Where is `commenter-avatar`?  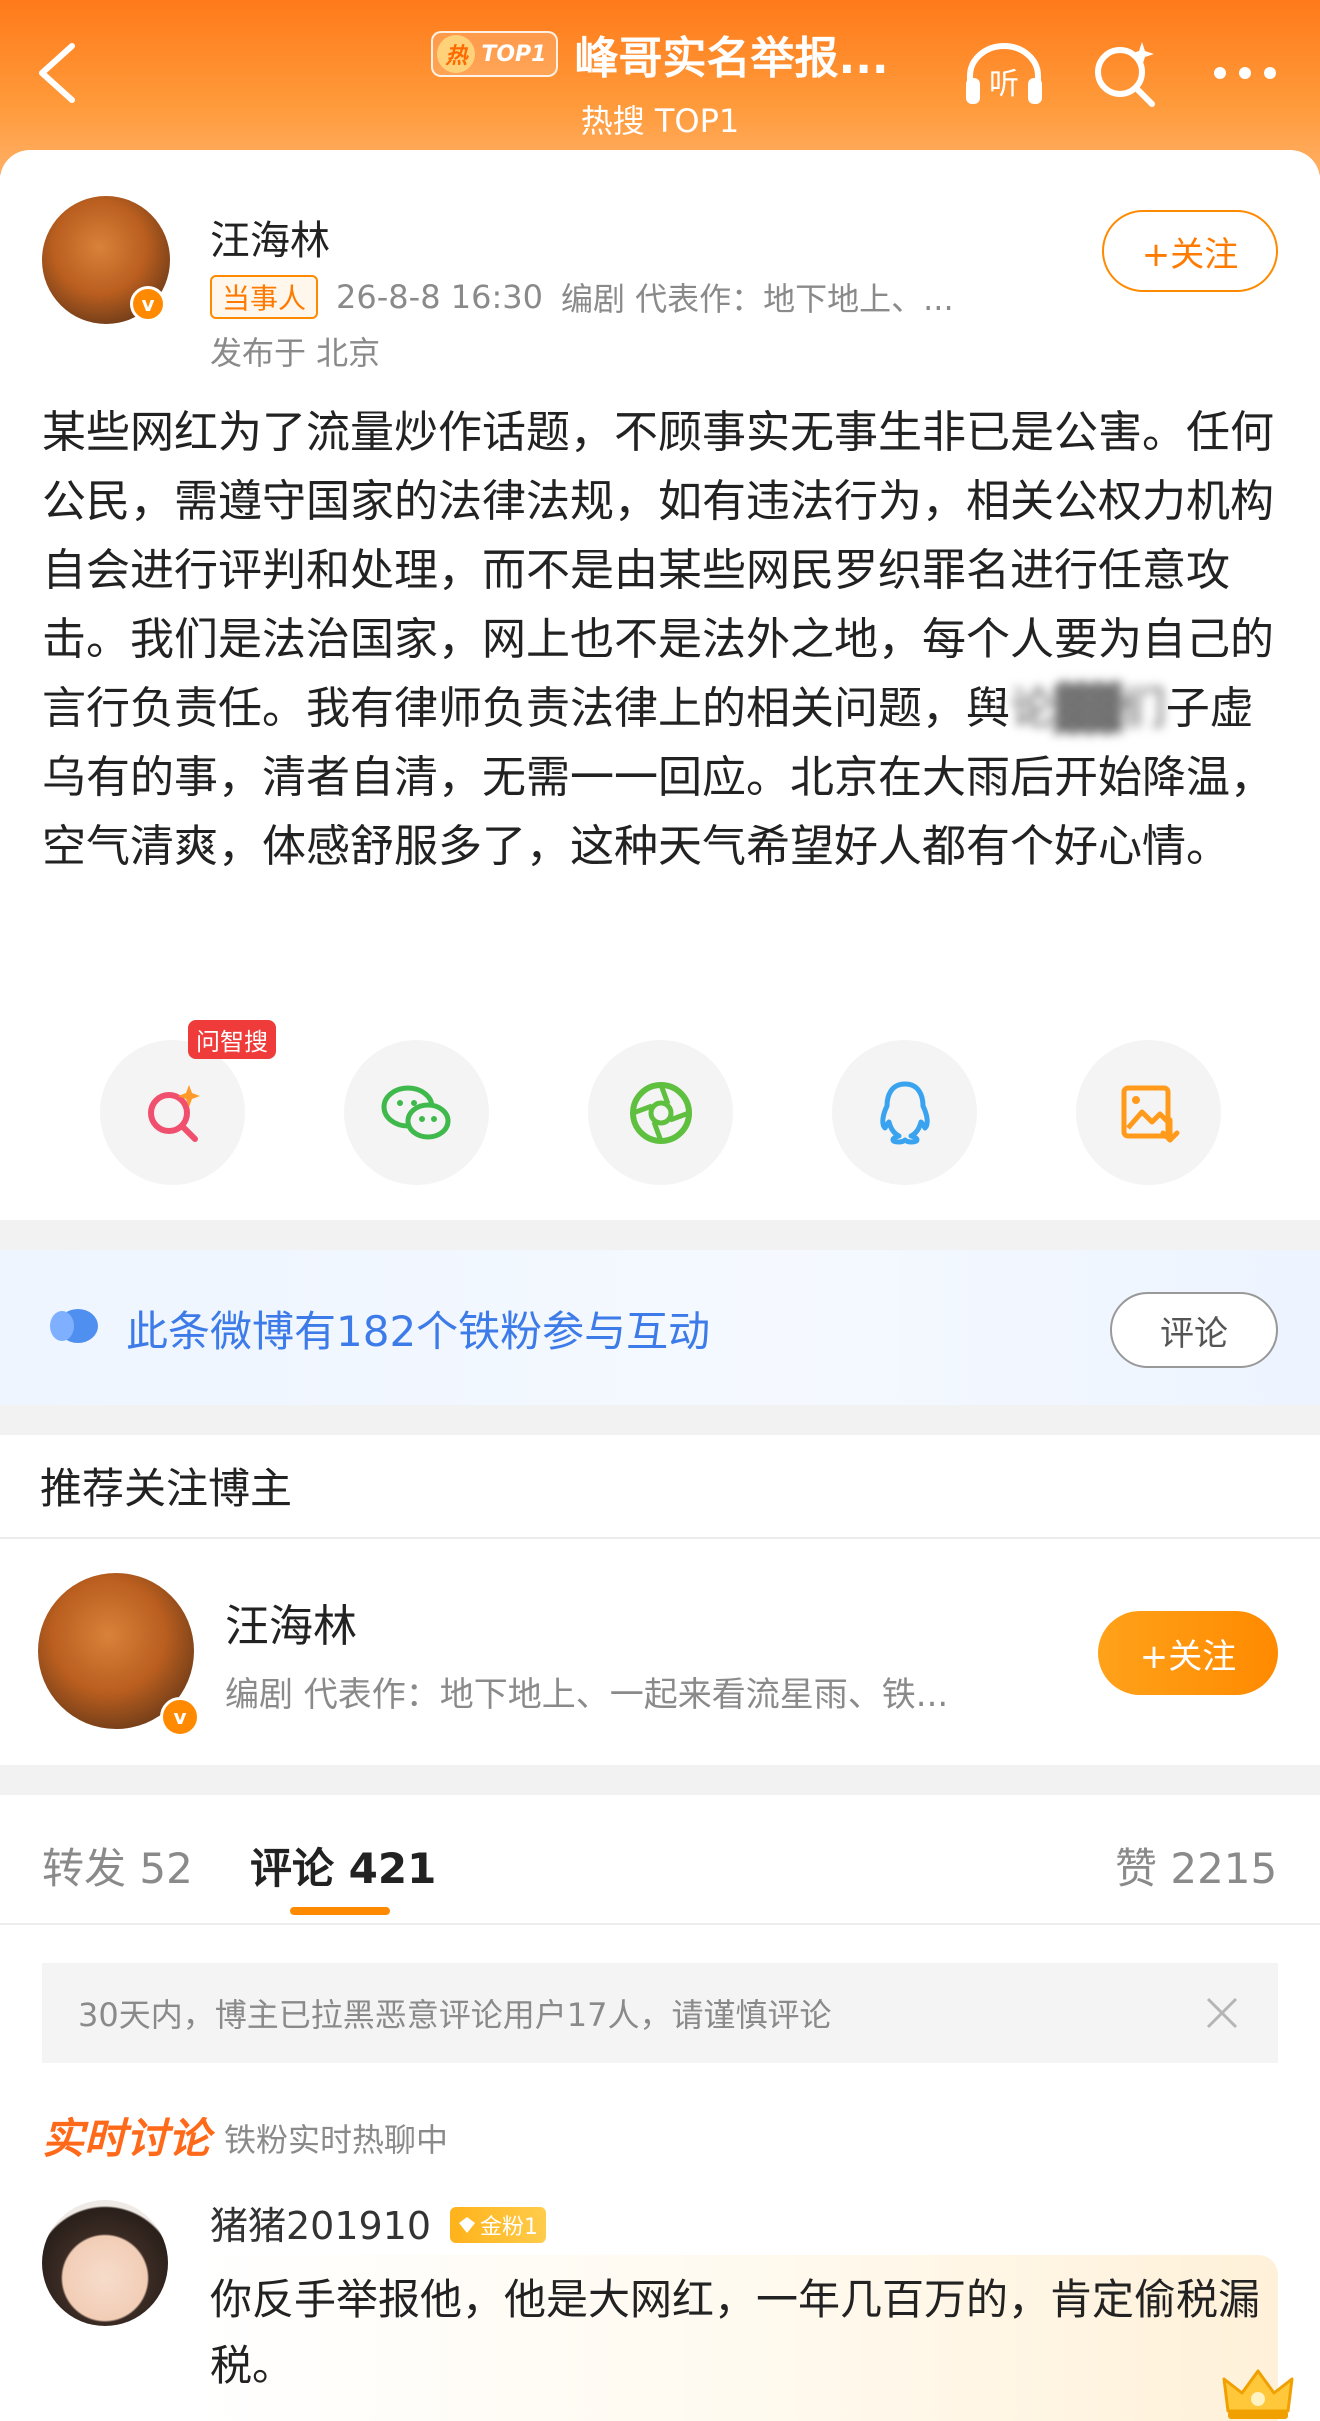 commenter-avatar is located at coordinates (105, 2263).